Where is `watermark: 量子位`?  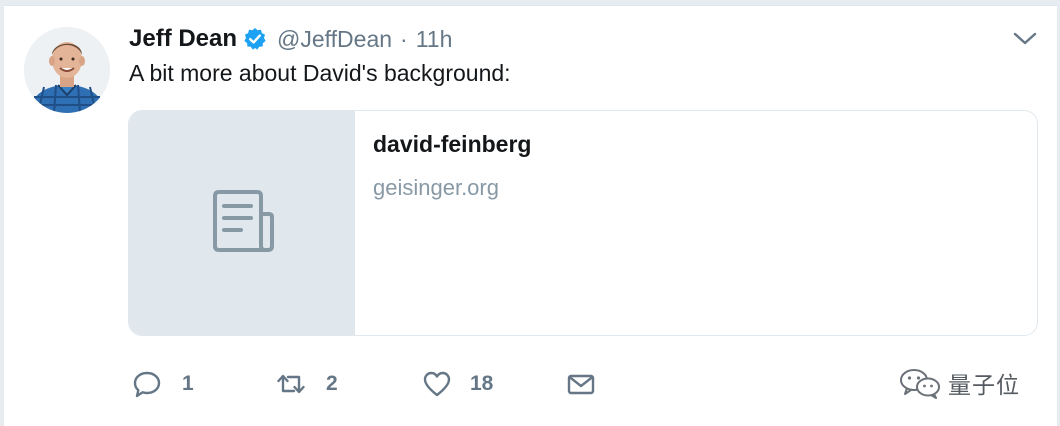 watermark: 量子位 is located at coordinates (959, 383).